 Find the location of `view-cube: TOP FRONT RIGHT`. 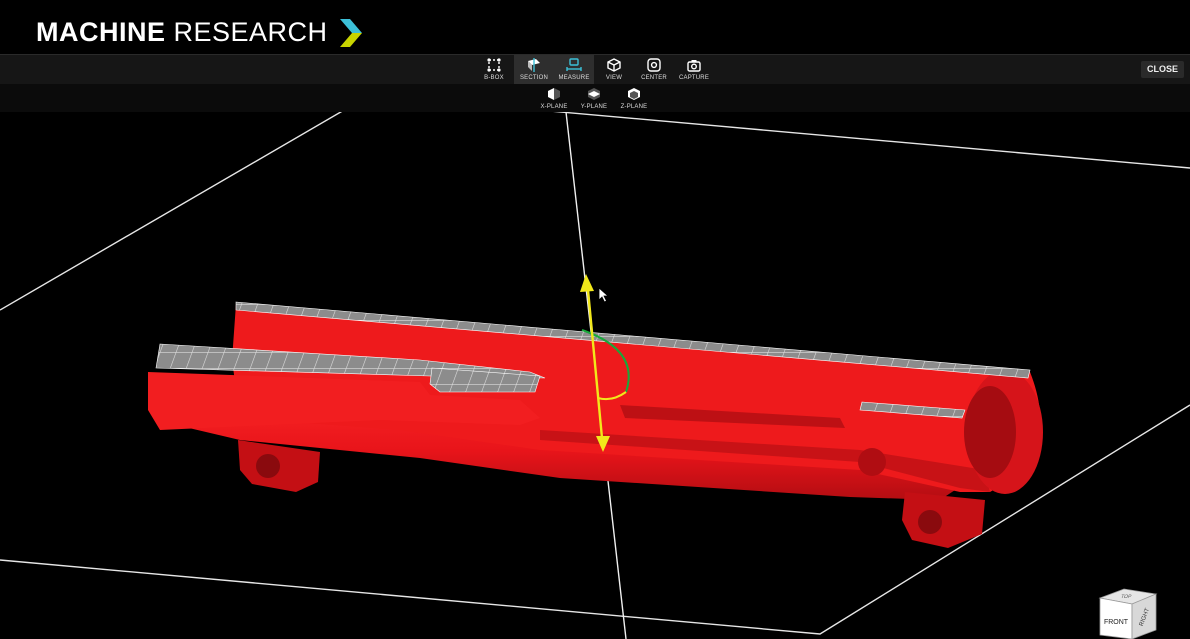

view-cube: TOP FRONT RIGHT is located at coordinates (1129, 612).